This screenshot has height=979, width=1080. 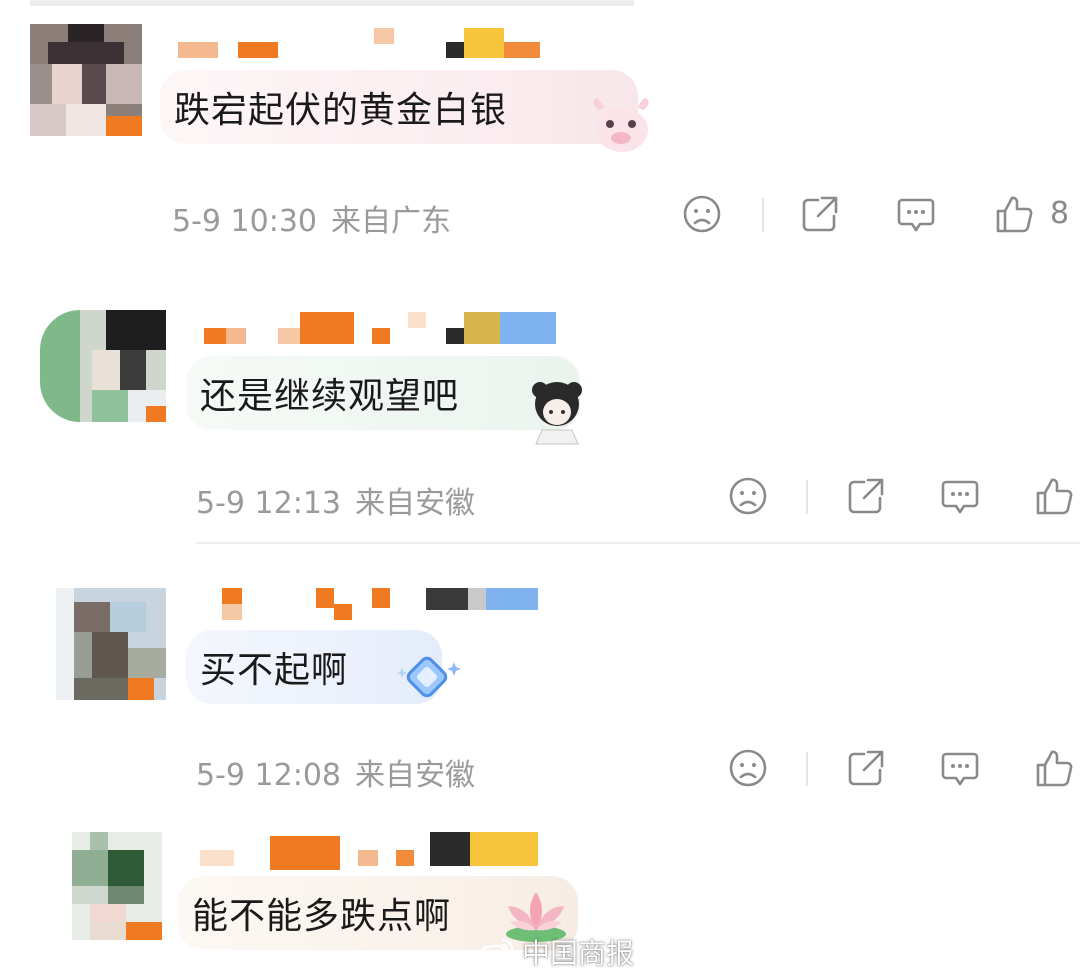 What do you see at coordinates (117, 886) in the screenshot?
I see `avatar` at bounding box center [117, 886].